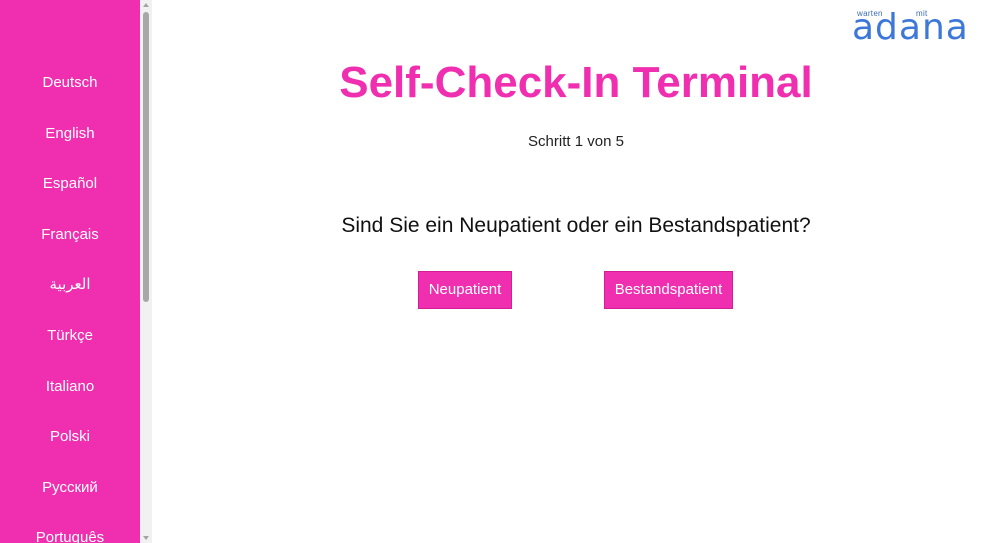  Describe the element at coordinates (70, 139) in the screenshot. I see `language-item-english: English` at that location.